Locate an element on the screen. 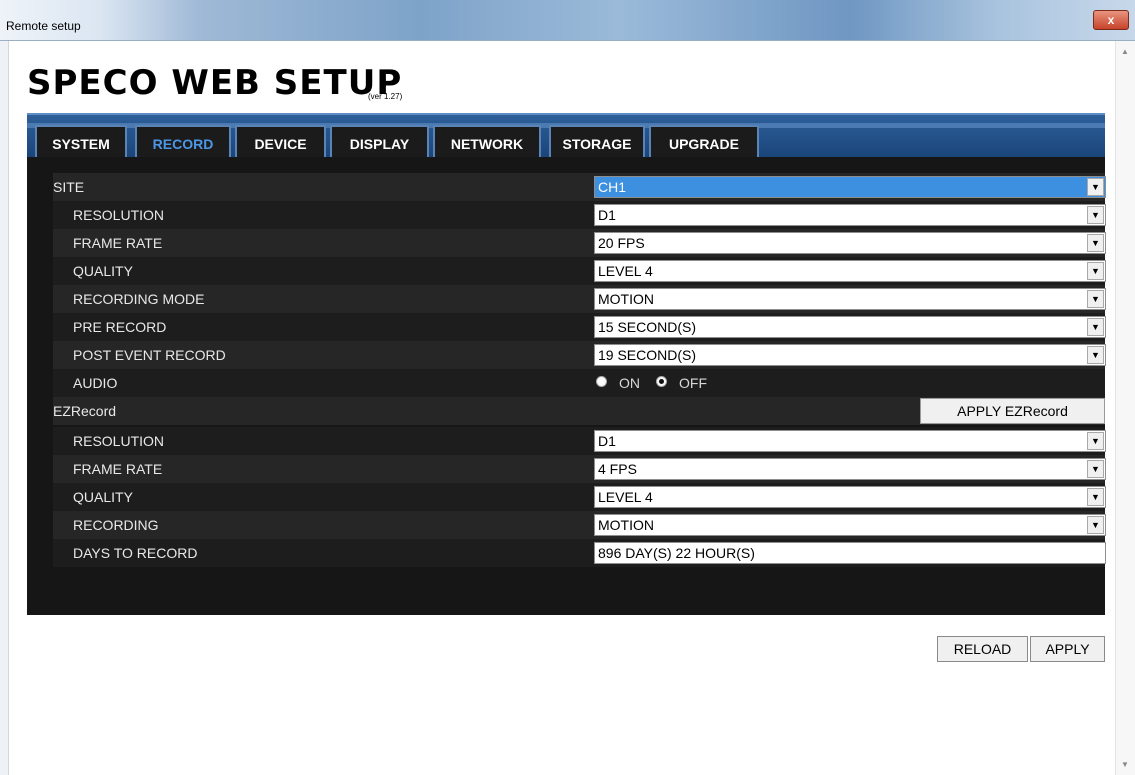 This screenshot has width=1135, height=775. audio-off-label: OFF is located at coordinates (693, 383).